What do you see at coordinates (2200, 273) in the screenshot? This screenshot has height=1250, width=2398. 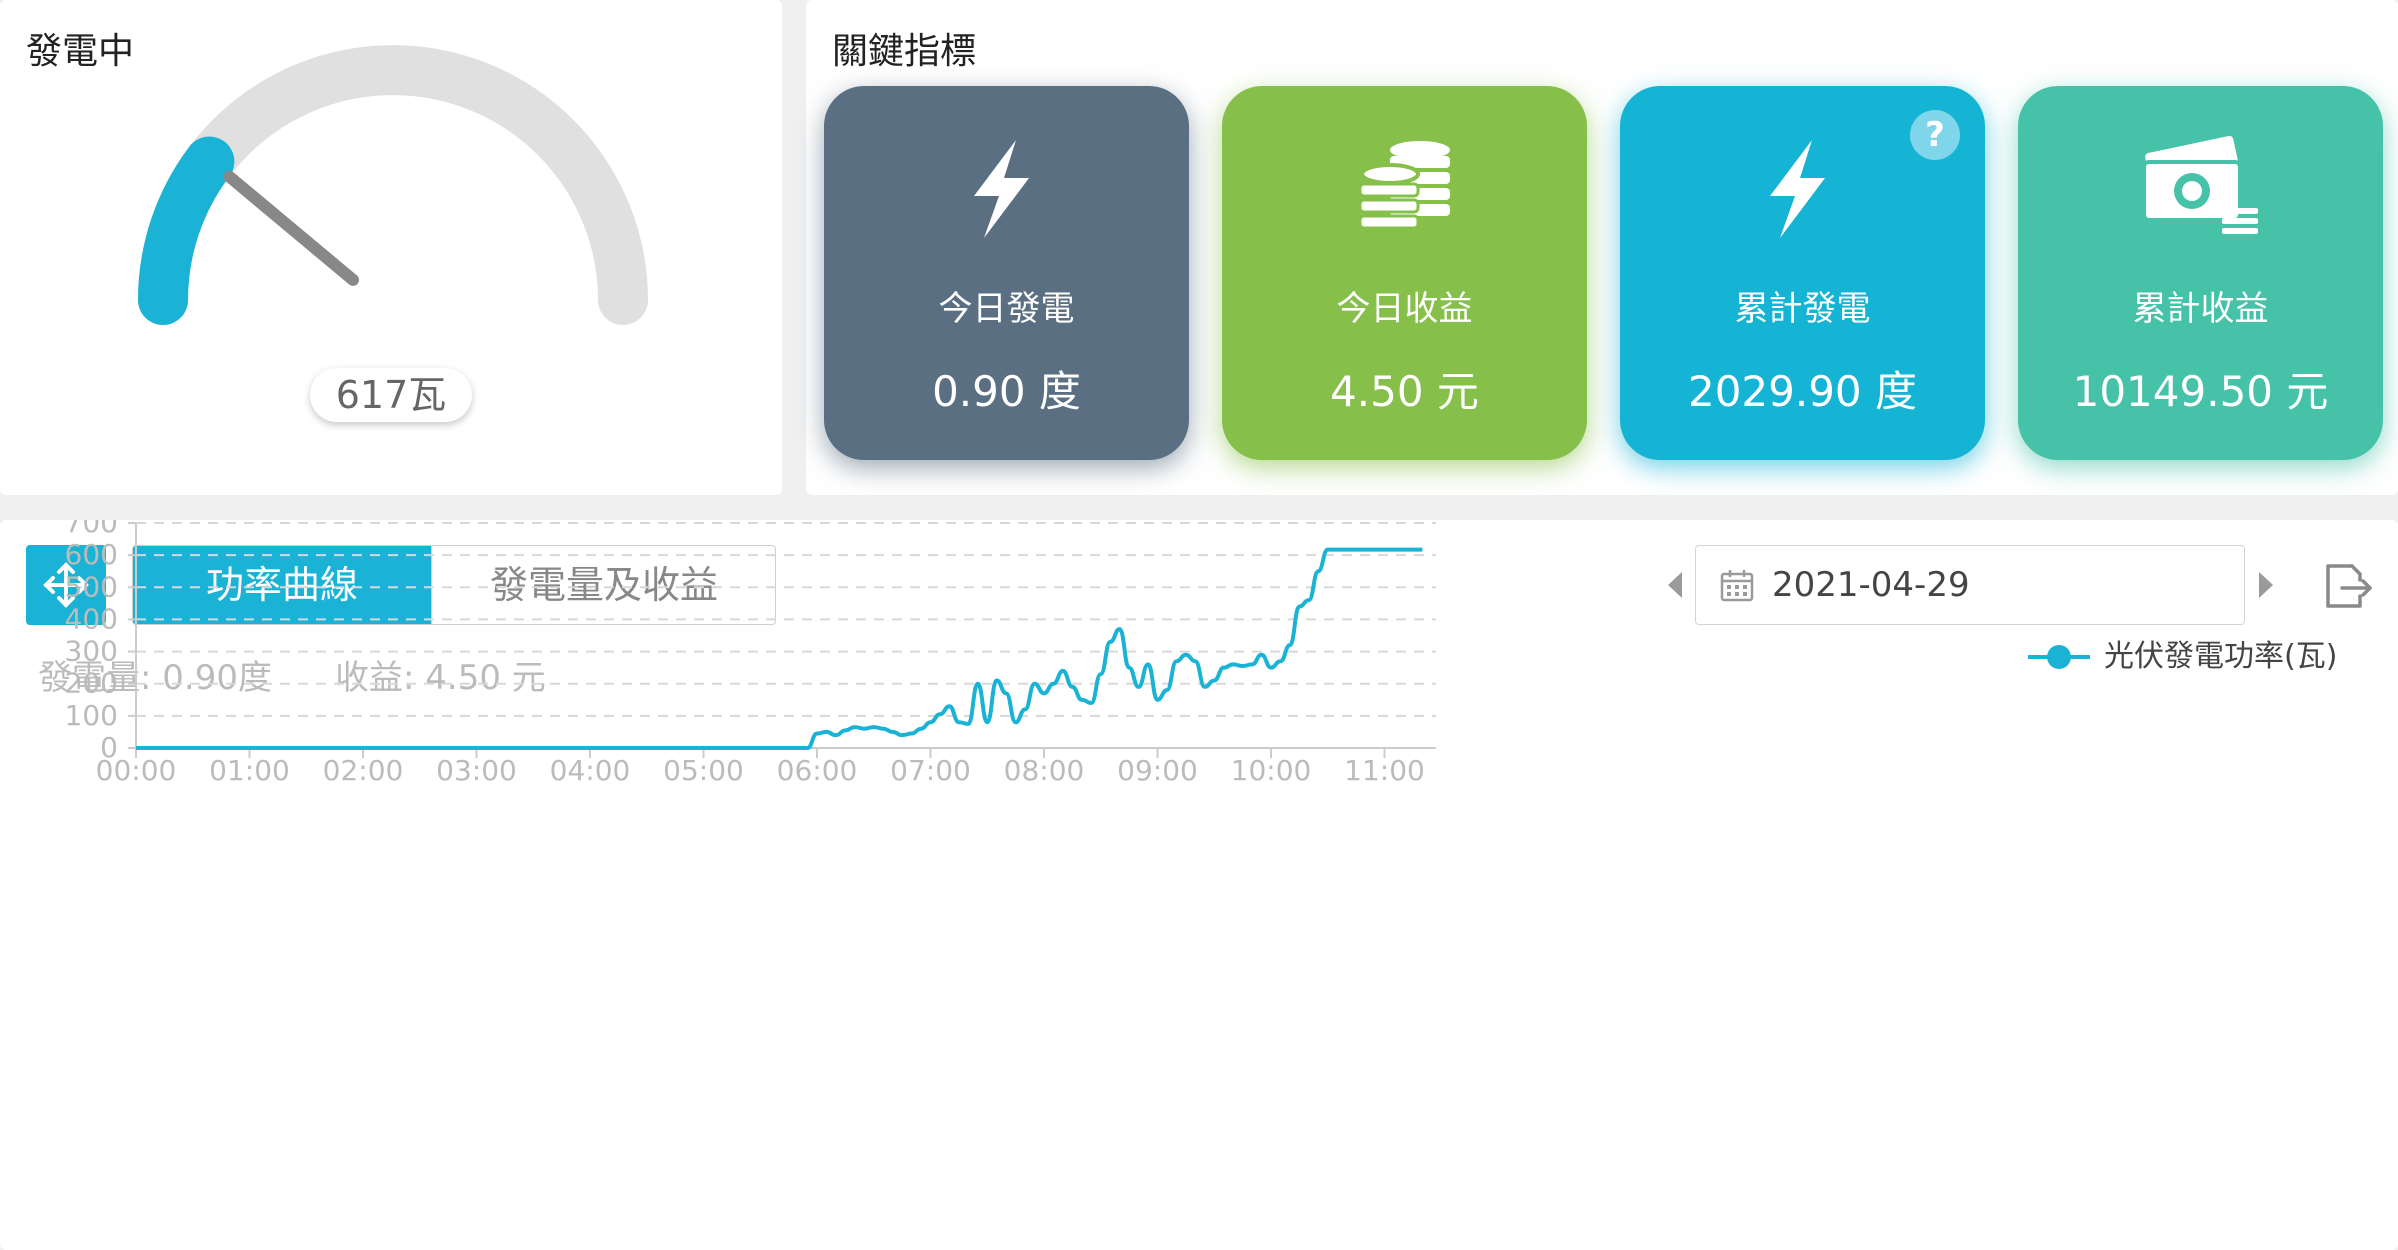 I see `kpi-card-total-income: 累計收益 10149.50 元` at bounding box center [2200, 273].